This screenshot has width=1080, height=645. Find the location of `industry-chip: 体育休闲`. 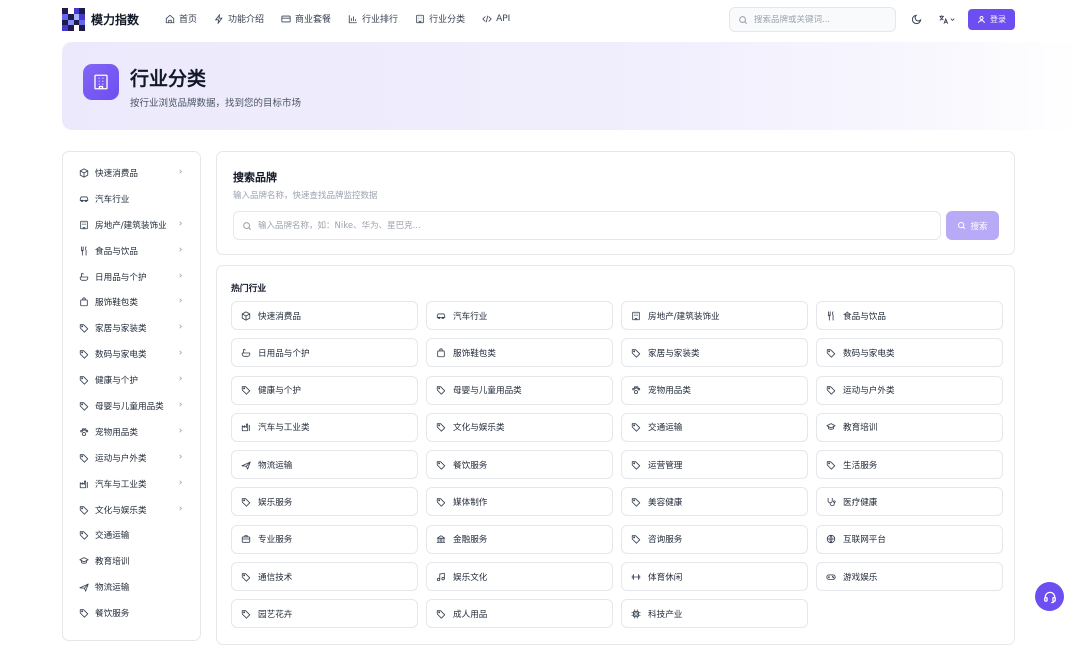

industry-chip: 体育休闲 is located at coordinates (714, 577).